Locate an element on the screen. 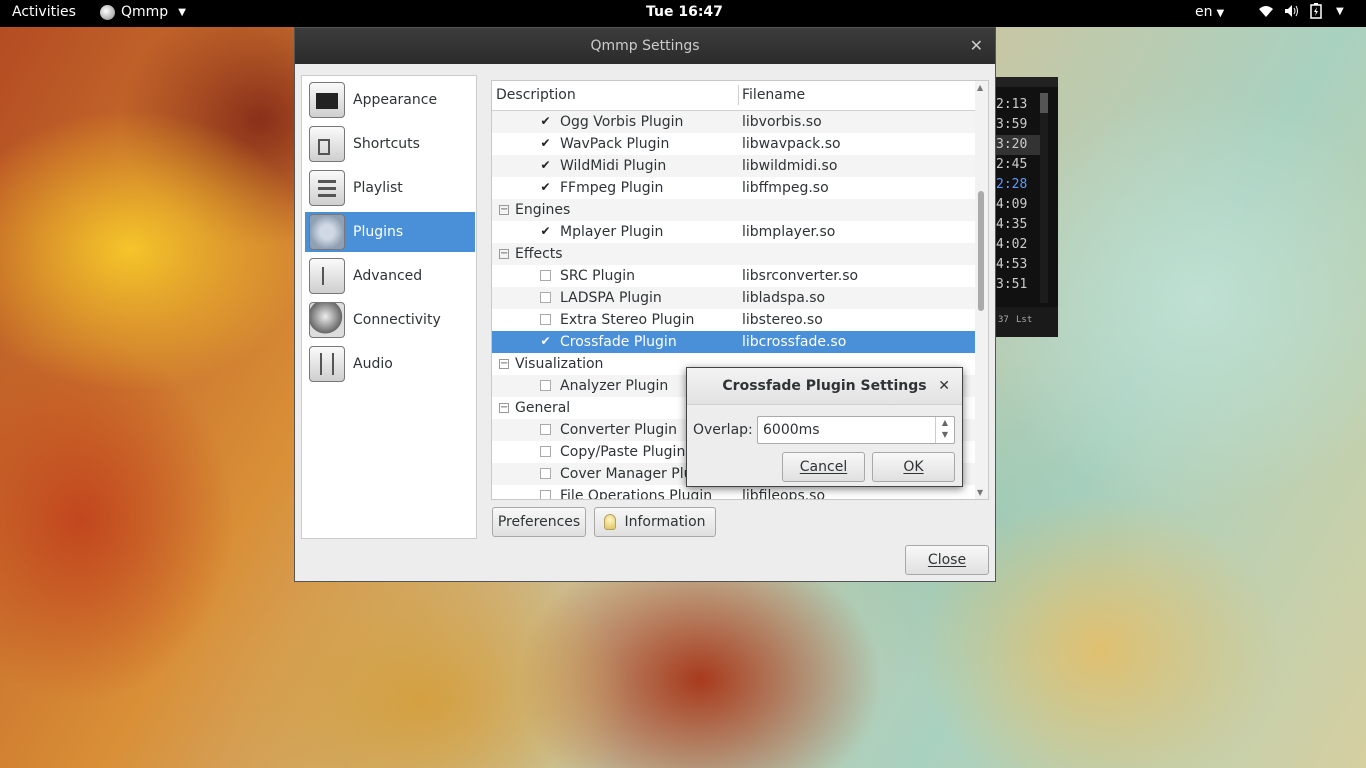  list-button: Lst is located at coordinates (1024, 320).